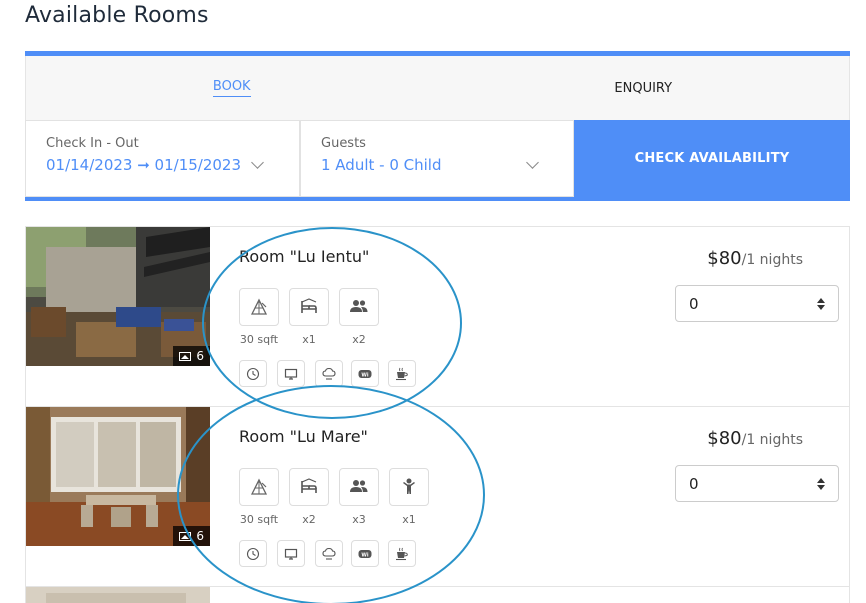 The height and width of the screenshot is (603, 866). I want to click on guests-field: Guests 1 Adult - 0 Child, so click(437, 158).